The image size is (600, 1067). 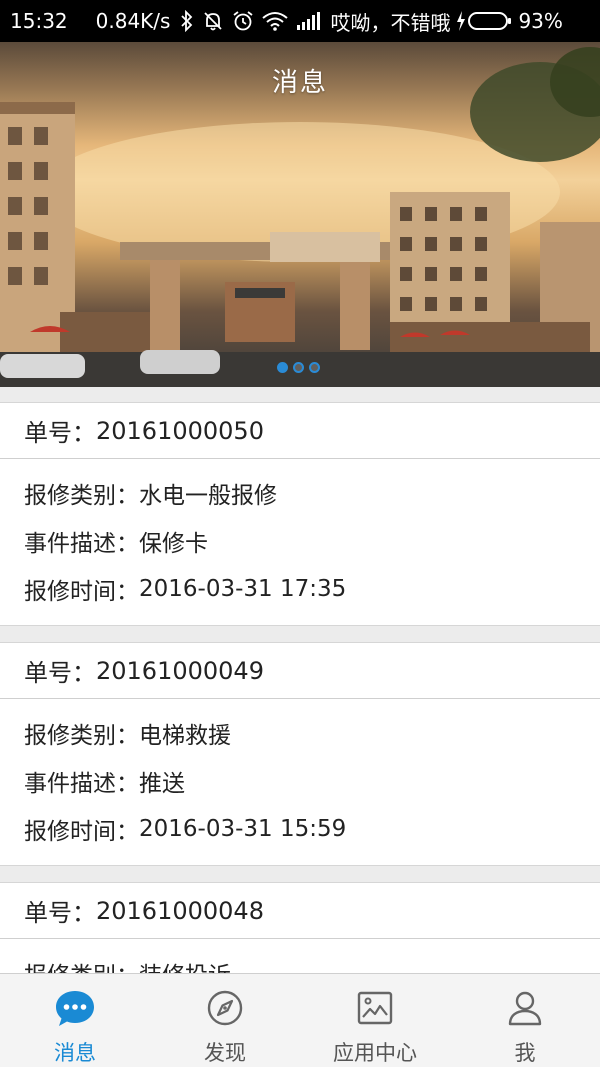 I want to click on tab-messages: 消息, so click(x=75, y=1020).